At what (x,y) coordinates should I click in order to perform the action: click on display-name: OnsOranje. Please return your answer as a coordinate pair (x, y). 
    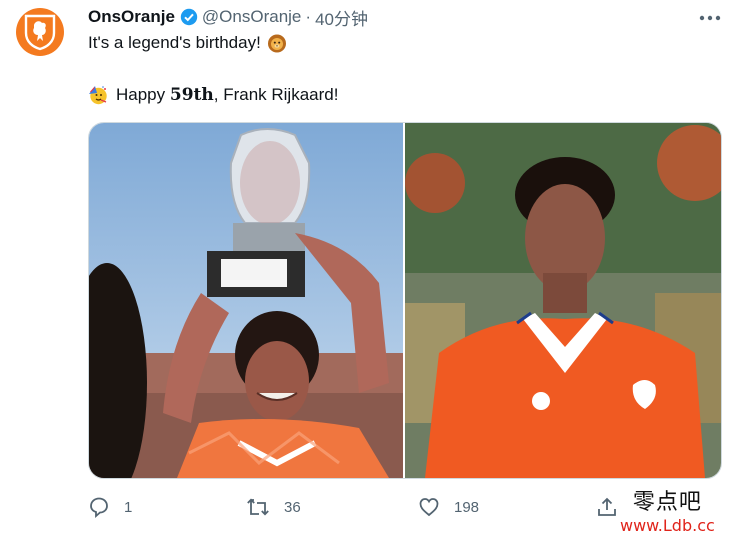
    Looking at the image, I should click on (131, 17).